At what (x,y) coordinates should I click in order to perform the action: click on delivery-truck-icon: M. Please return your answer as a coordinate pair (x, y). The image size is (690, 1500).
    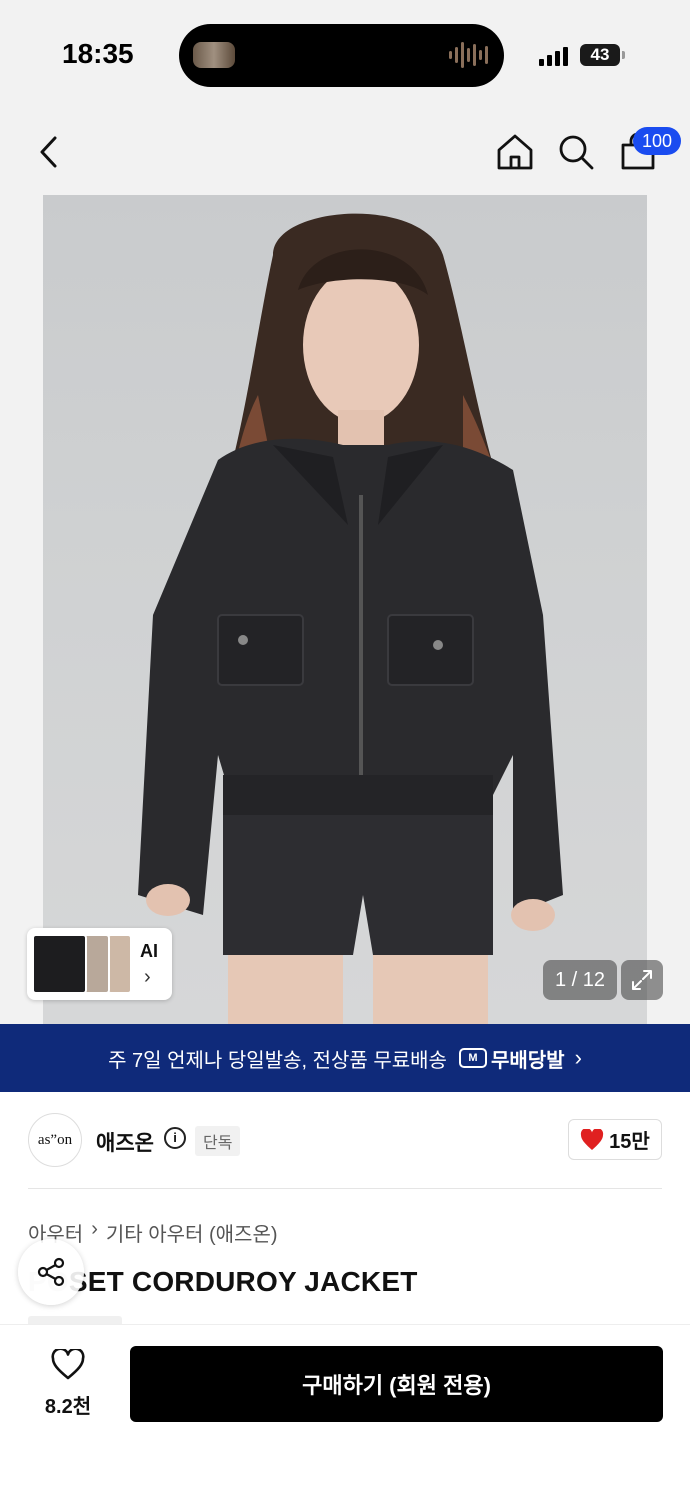
    Looking at the image, I should click on (472, 1058).